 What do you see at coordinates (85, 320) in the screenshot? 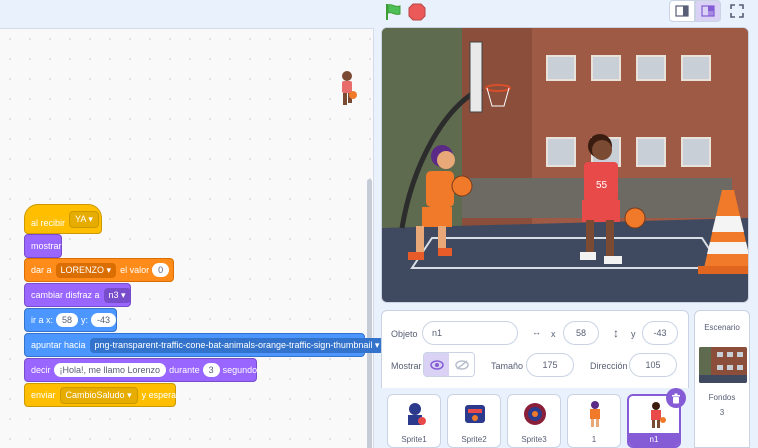
I see `block-label: y:` at bounding box center [85, 320].